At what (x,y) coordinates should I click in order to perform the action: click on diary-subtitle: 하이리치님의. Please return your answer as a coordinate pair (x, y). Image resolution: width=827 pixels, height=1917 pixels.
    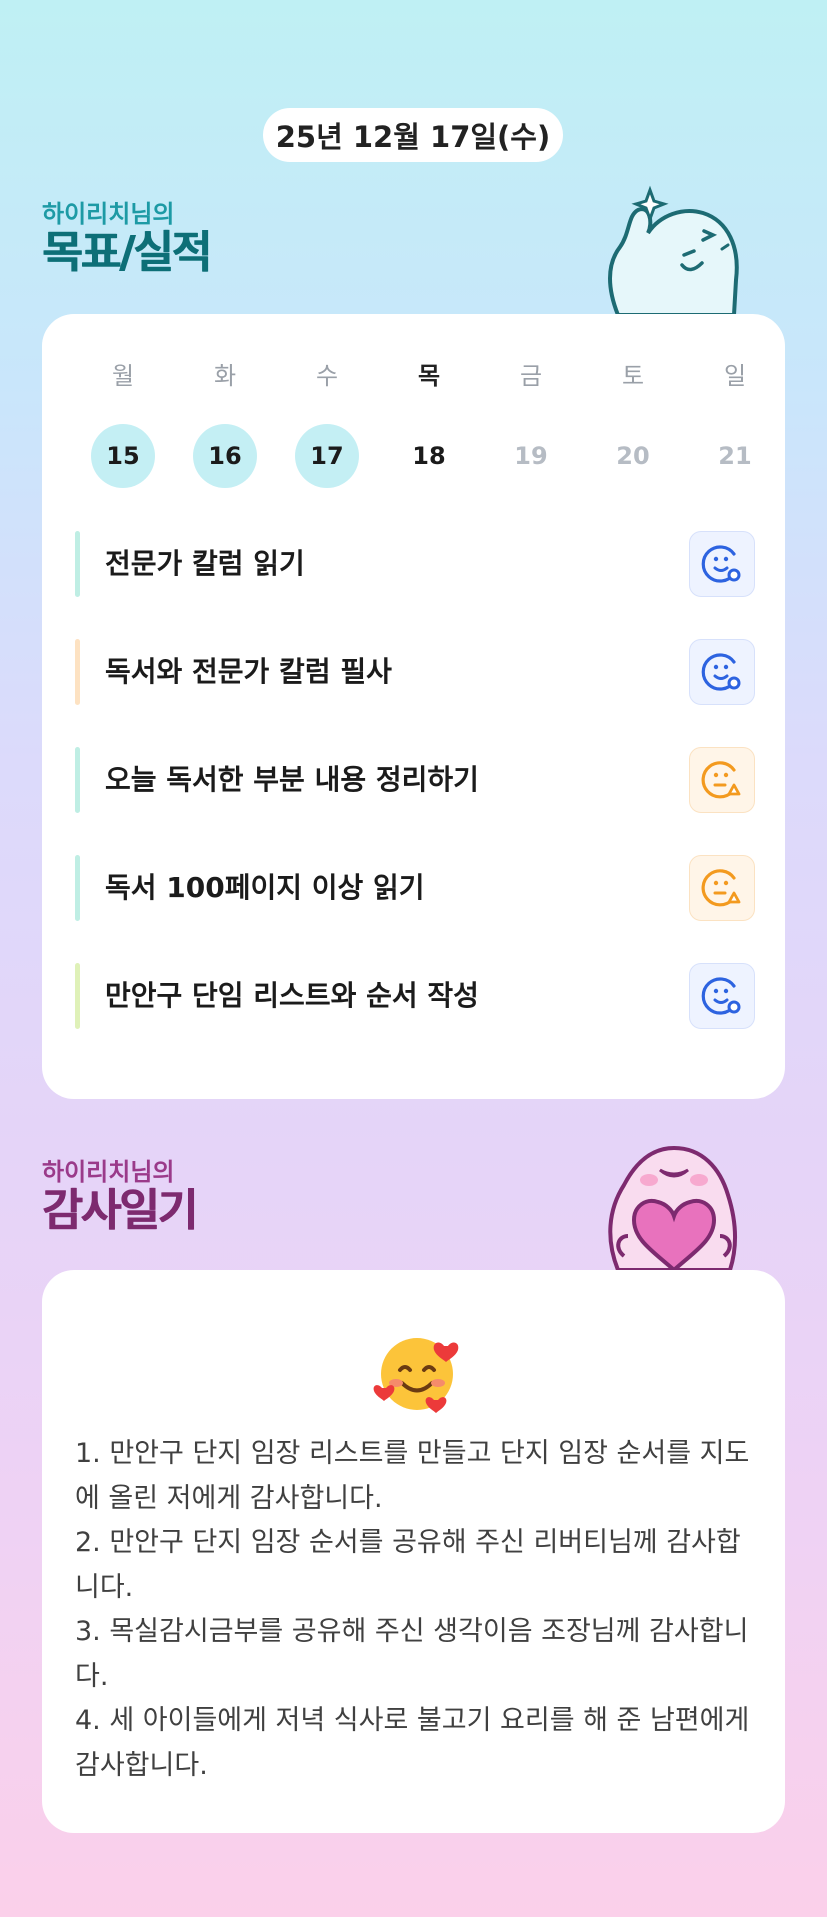
    Looking at the image, I should click on (108, 1172).